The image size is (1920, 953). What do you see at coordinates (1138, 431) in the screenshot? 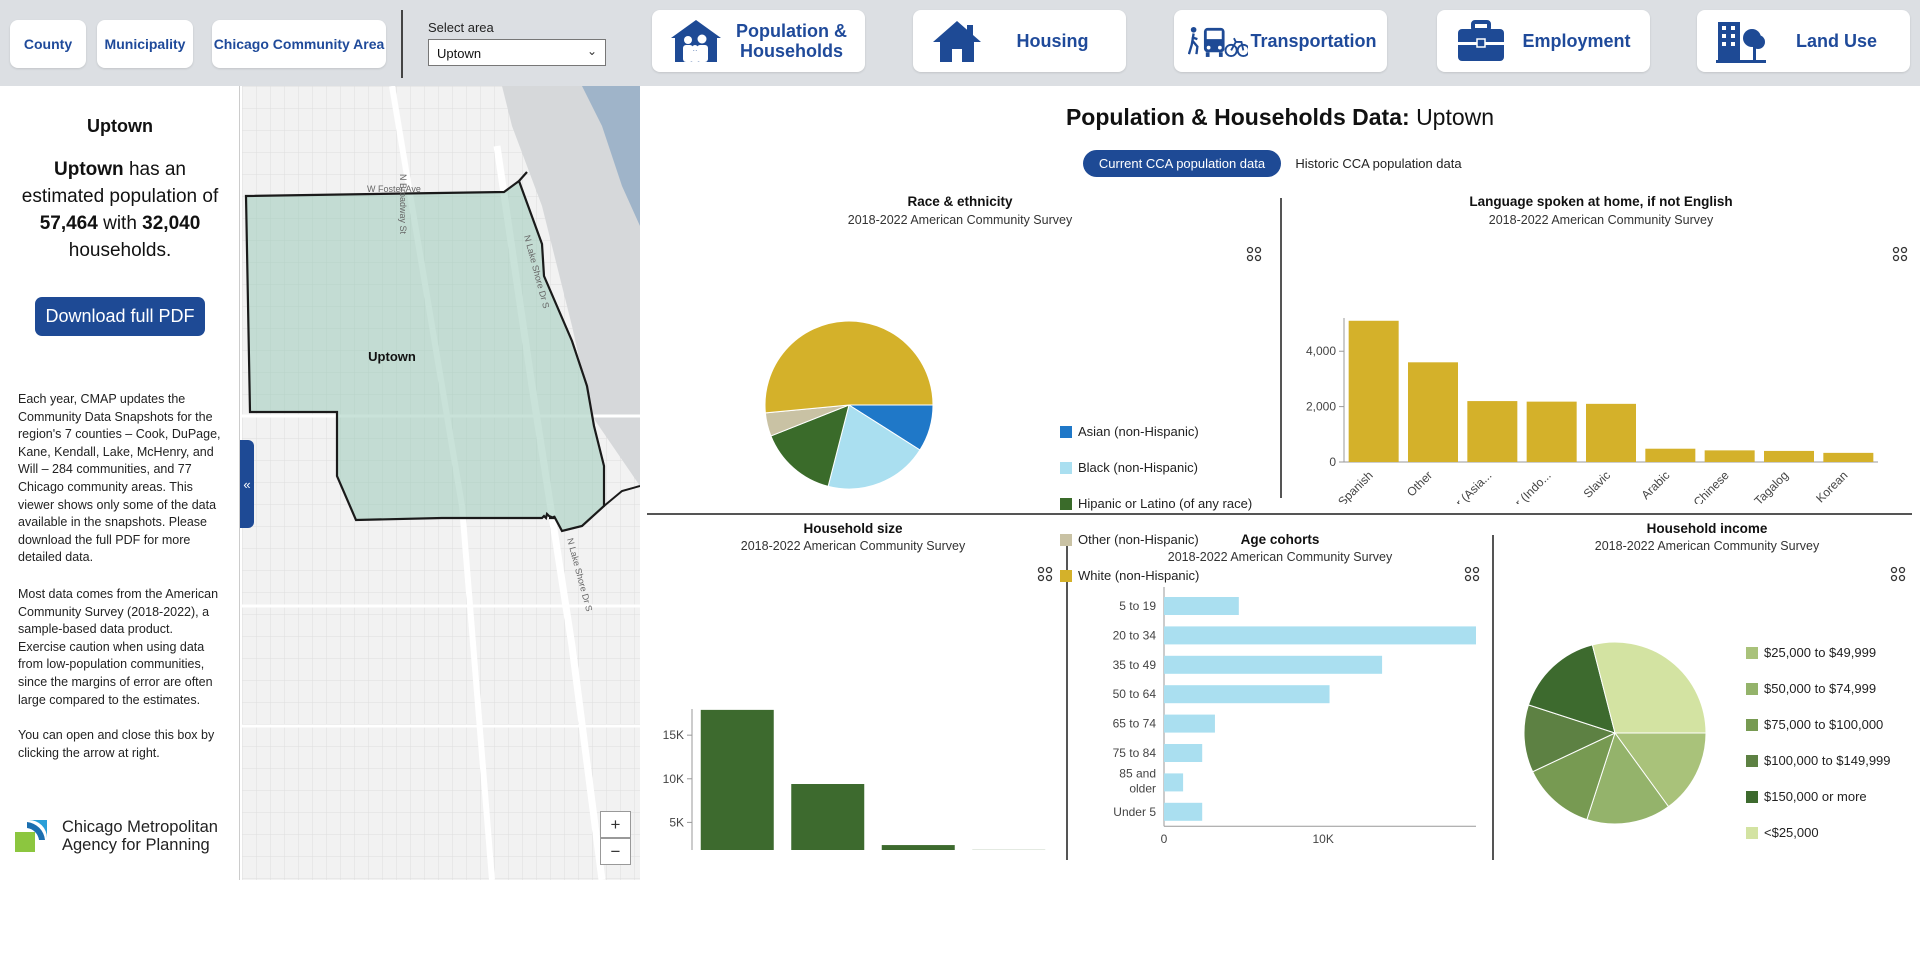
I see `legend-label: Asian (non-Hispanic)` at bounding box center [1138, 431].